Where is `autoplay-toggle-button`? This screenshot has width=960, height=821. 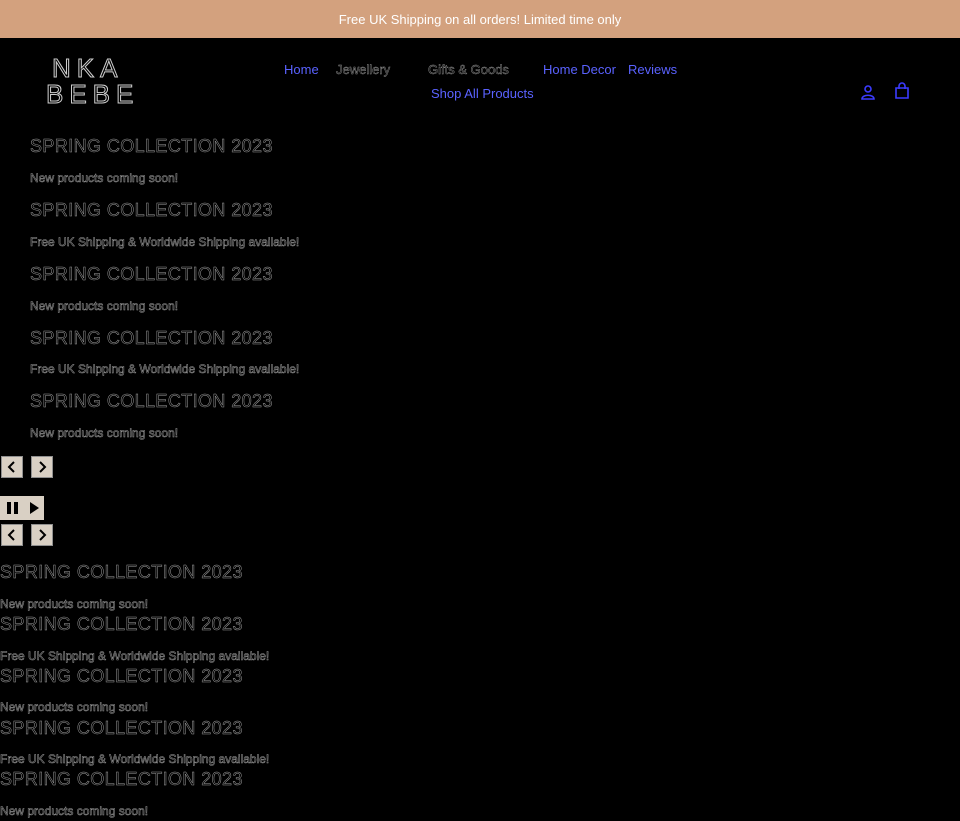 autoplay-toggle-button is located at coordinates (22, 508).